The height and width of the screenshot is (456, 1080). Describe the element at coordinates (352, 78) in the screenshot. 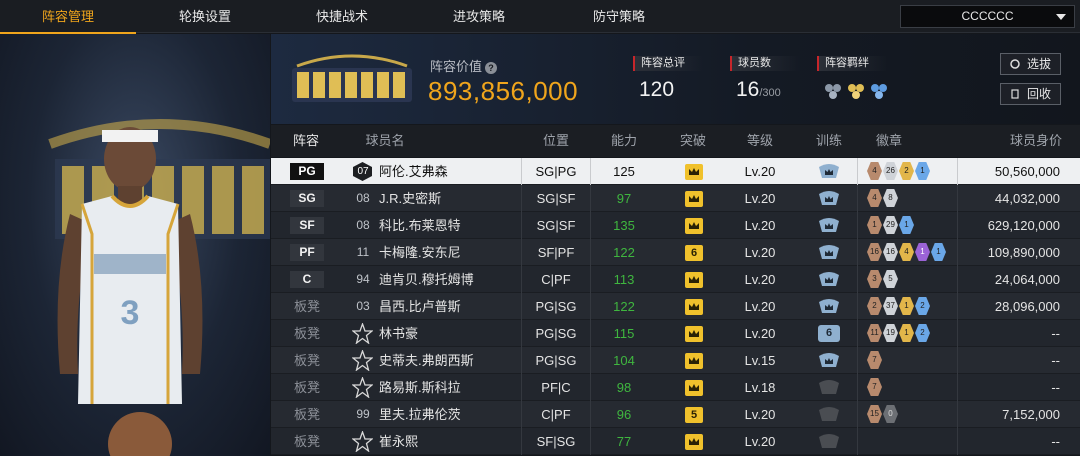

I see `nuggets-logo-icon` at that location.